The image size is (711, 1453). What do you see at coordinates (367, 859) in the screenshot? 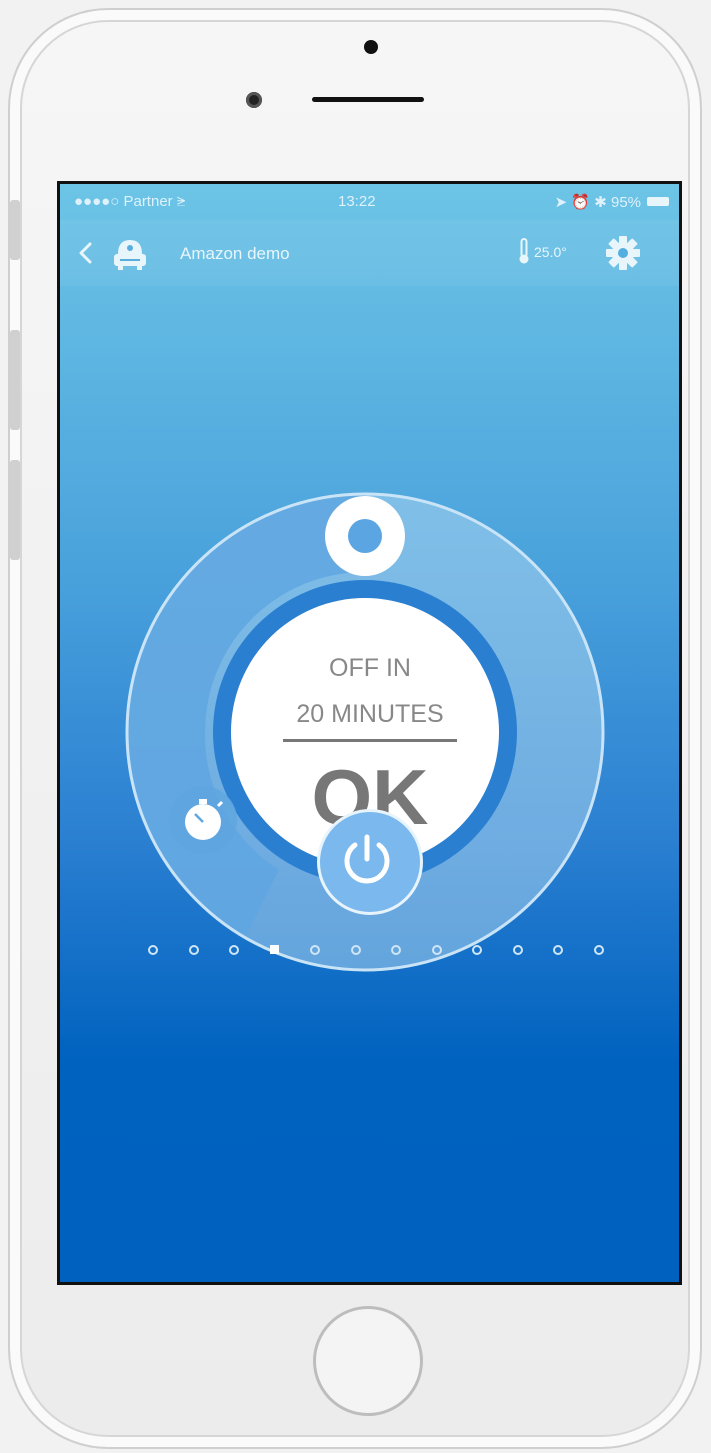
I see `power-icon` at bounding box center [367, 859].